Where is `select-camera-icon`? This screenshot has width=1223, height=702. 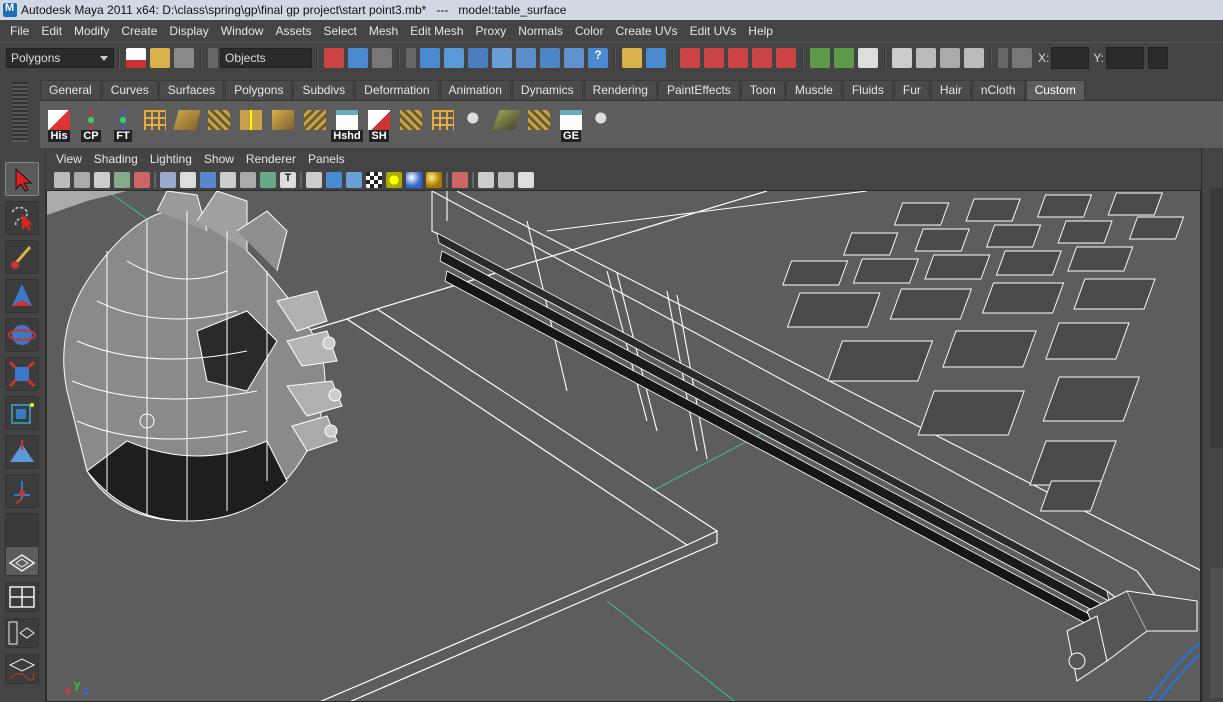 select-camera-icon is located at coordinates (62, 180).